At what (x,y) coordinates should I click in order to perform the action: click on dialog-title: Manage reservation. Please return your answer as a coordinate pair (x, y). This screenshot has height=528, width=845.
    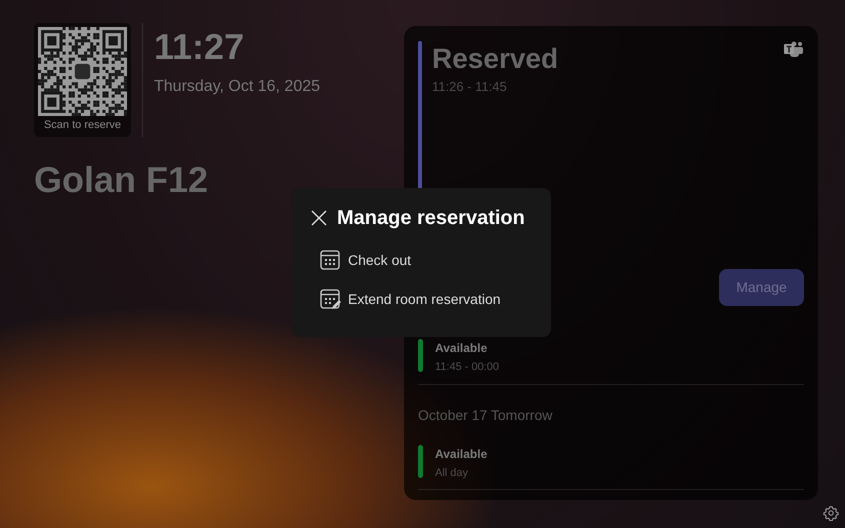
    Looking at the image, I should click on (431, 218).